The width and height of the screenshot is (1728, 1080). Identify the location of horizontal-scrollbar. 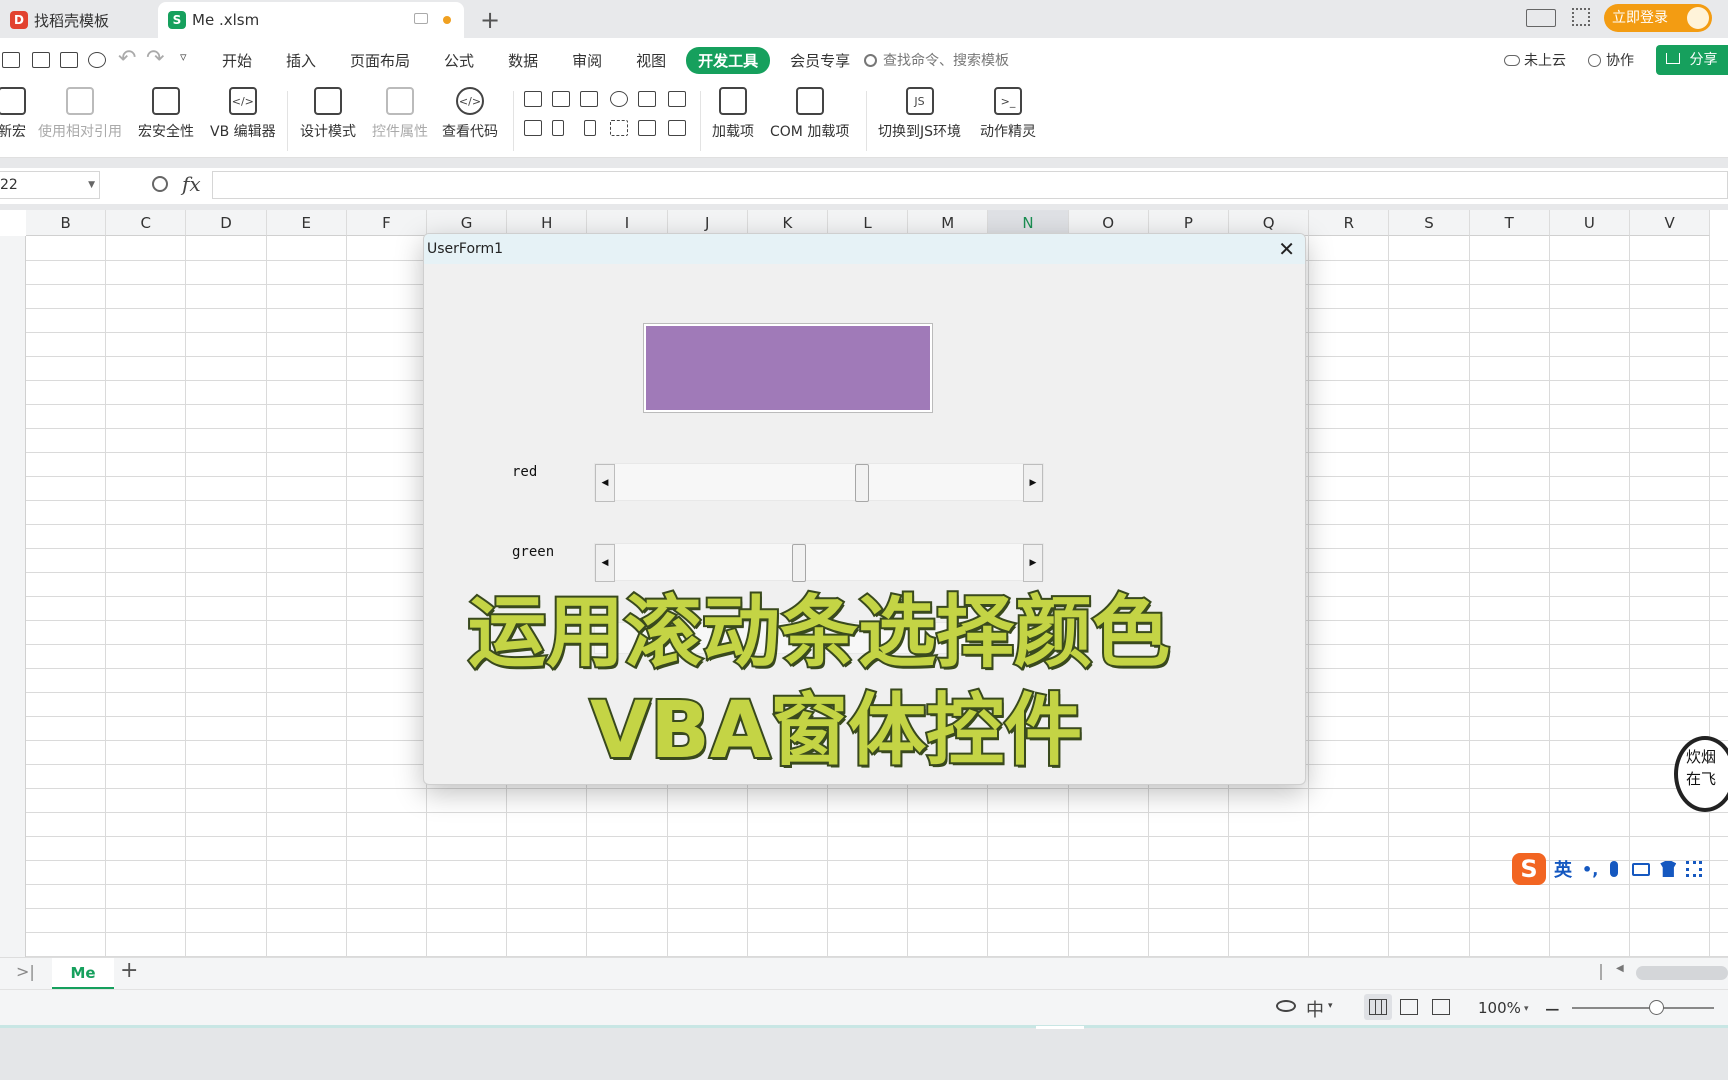
(1682, 973).